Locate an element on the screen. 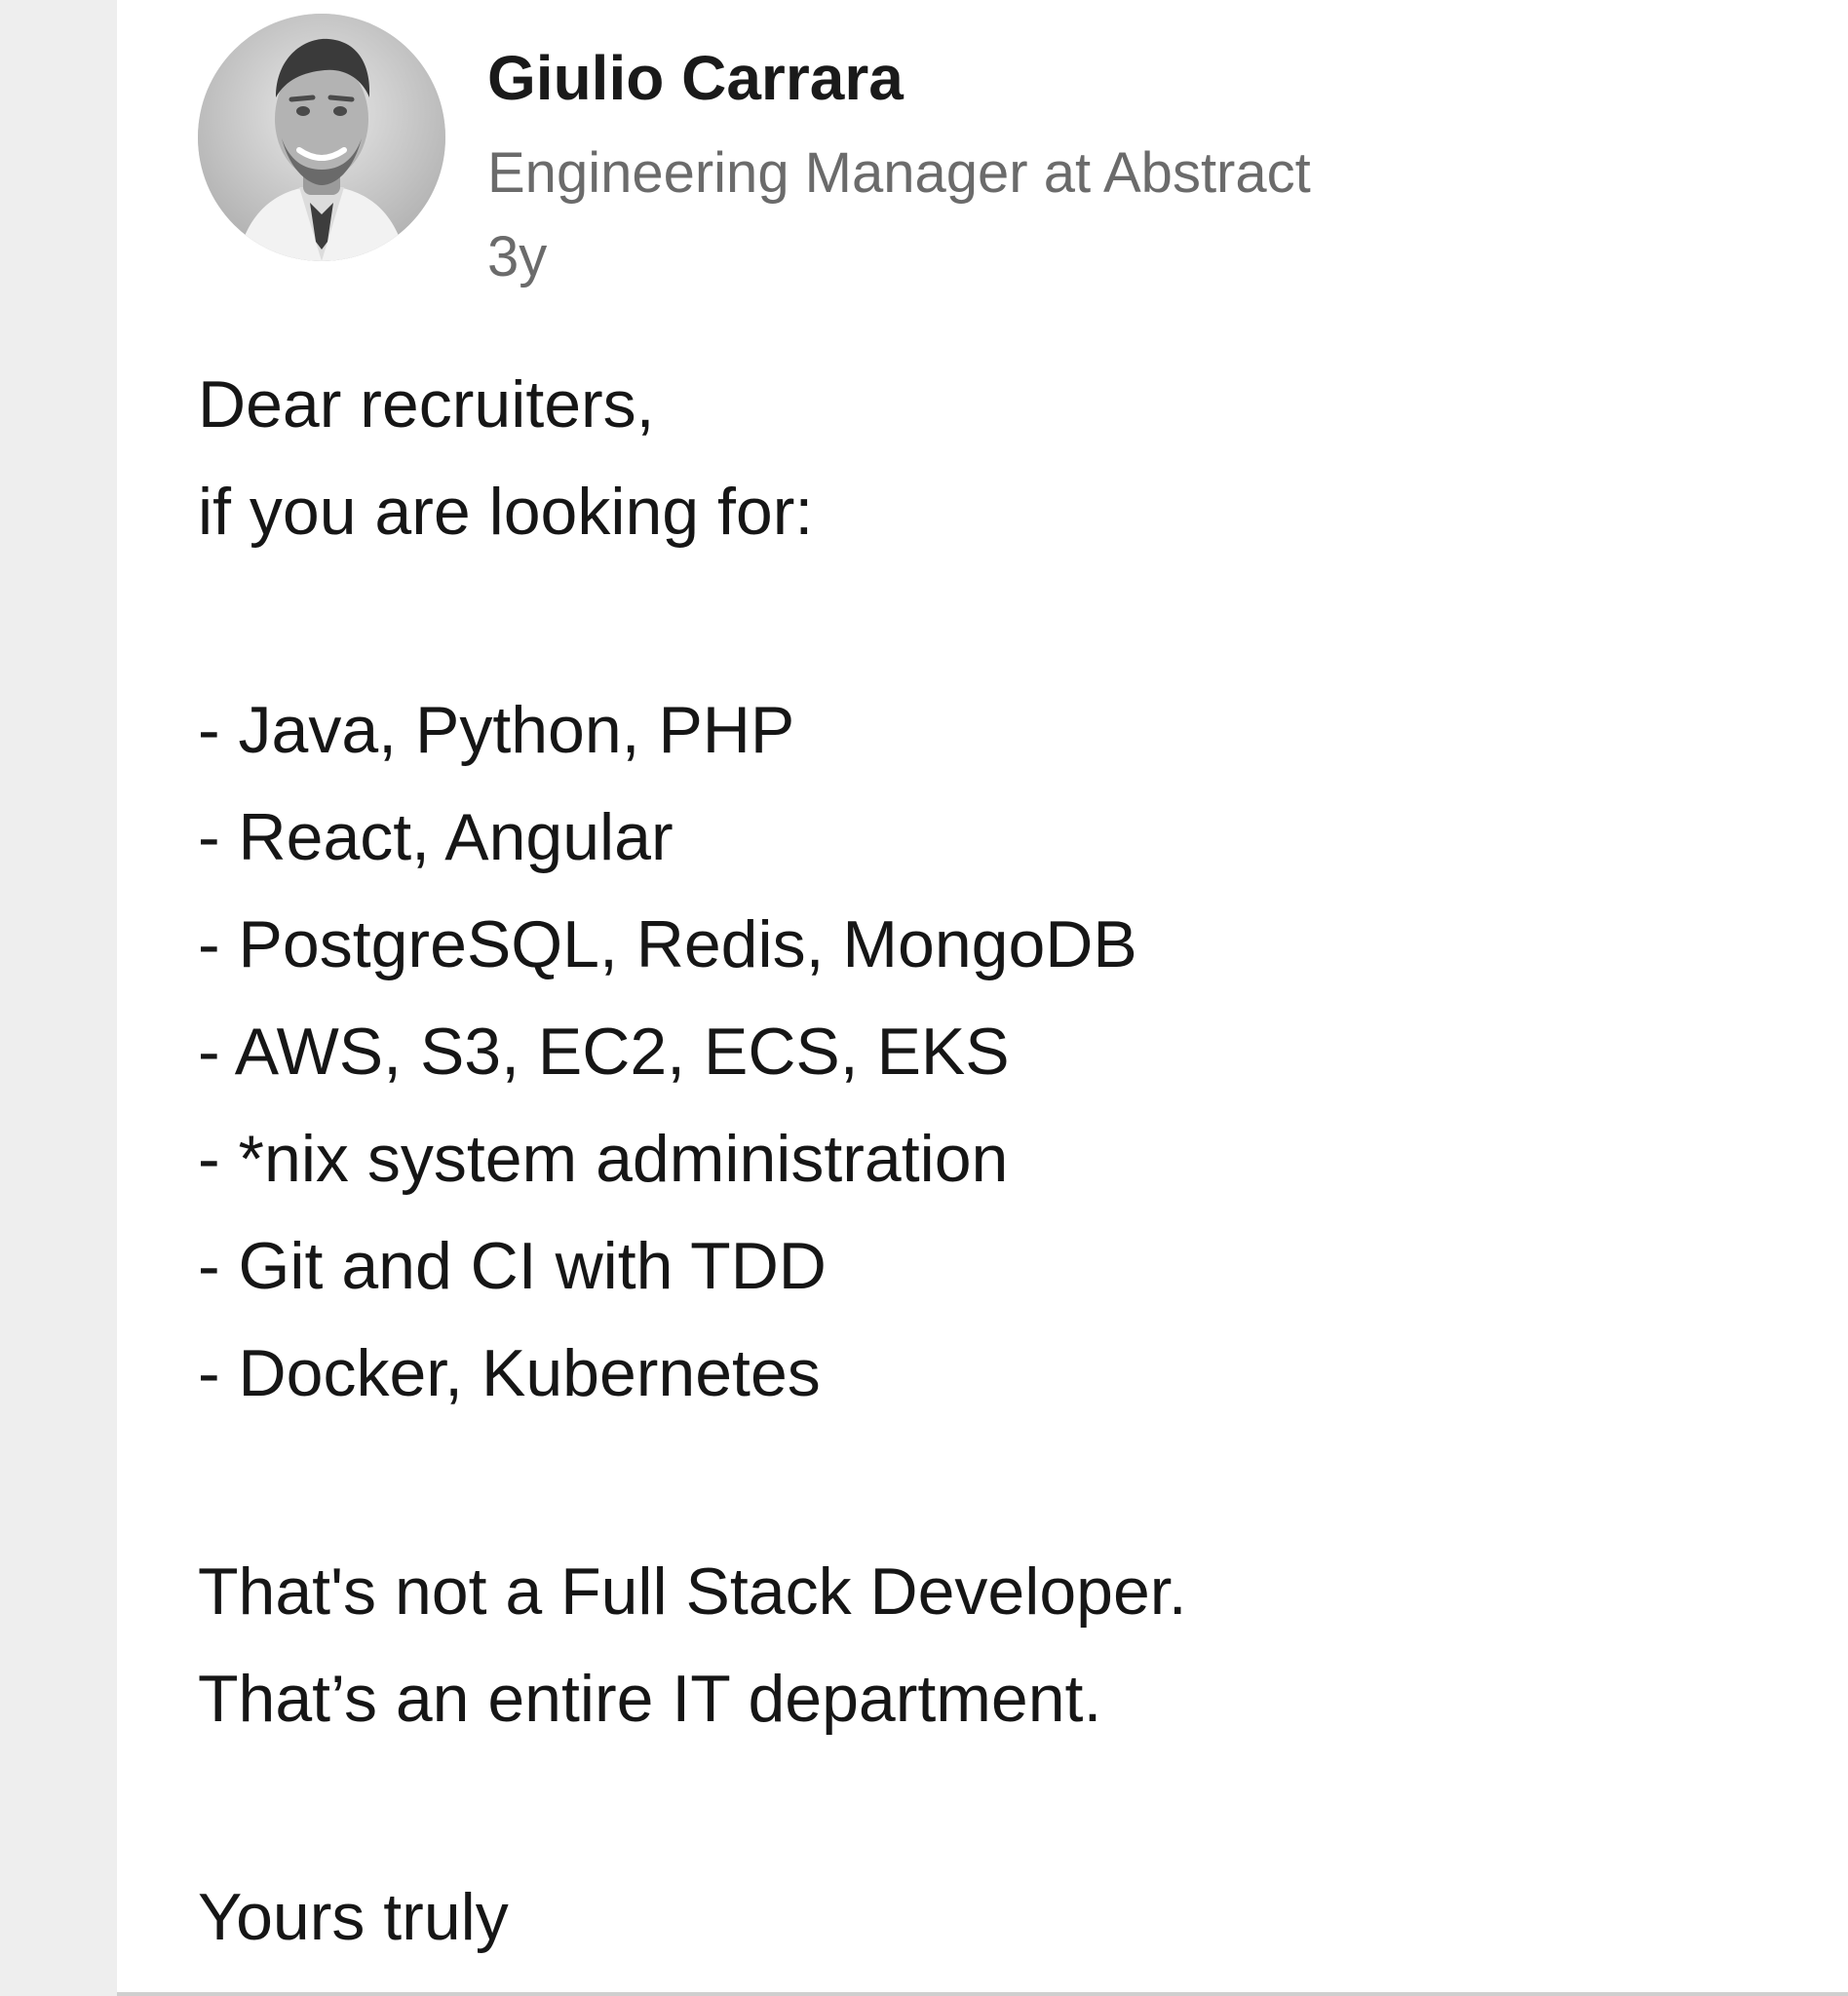 Image resolution: width=1848 pixels, height=1996 pixels. conclusion-line: That’s an entire IT department. is located at coordinates (650, 1699).